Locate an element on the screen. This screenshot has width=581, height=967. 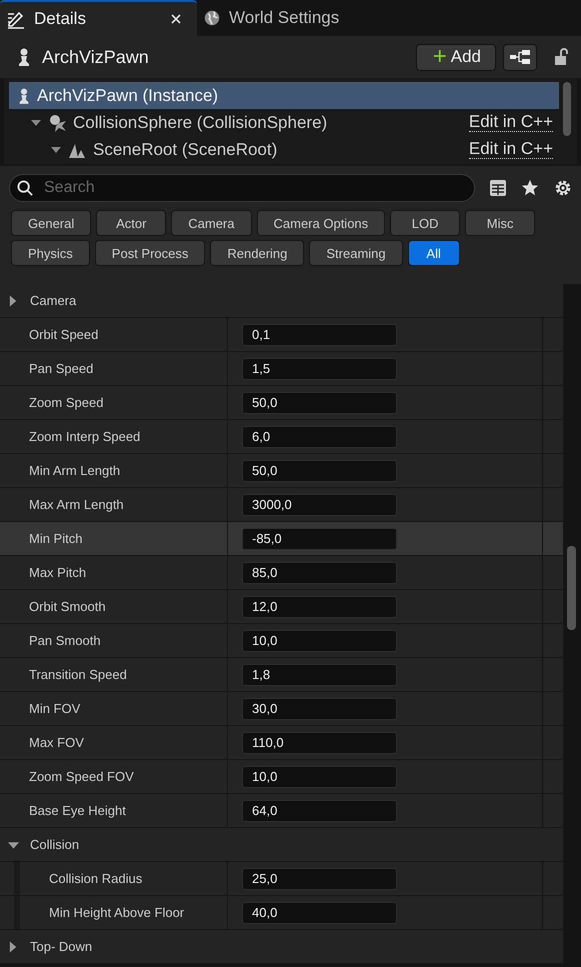
property-label: Base Eye Height is located at coordinates (77, 810).